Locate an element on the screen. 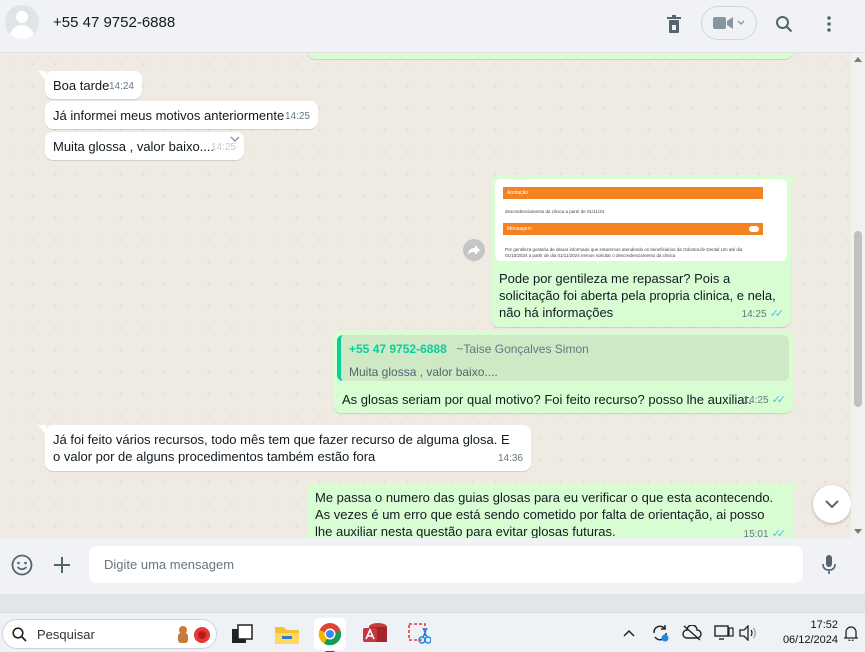  chevron-up-icon is located at coordinates (629, 633).